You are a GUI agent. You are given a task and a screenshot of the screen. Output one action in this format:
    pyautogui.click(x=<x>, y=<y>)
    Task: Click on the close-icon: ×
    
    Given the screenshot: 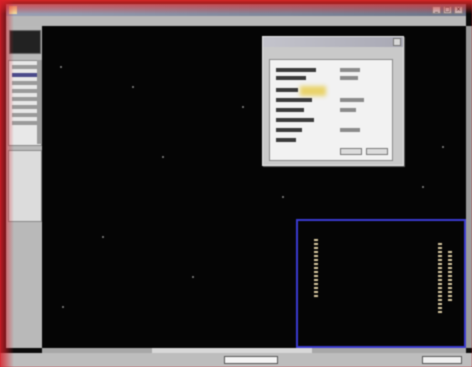 What is the action you would take?
    pyautogui.click(x=458, y=10)
    